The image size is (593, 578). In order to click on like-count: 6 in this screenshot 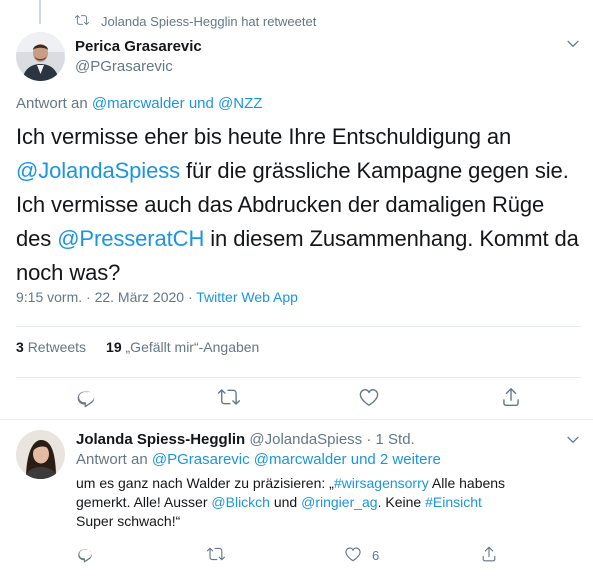, I will do `click(376, 555)`.